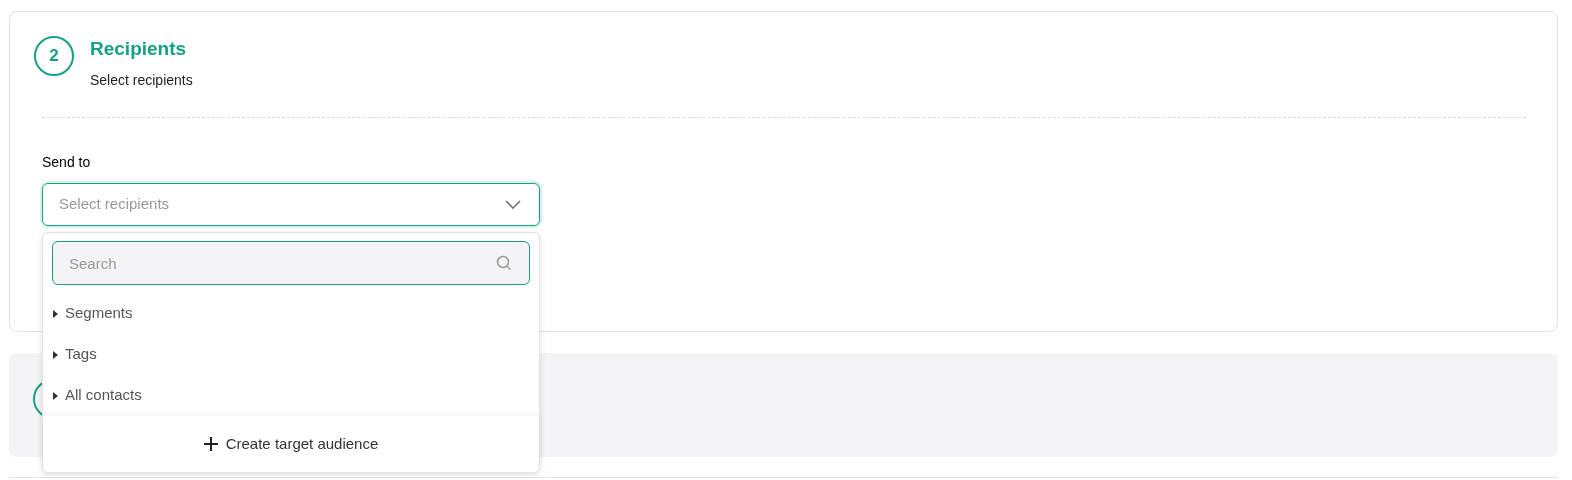  Describe the element at coordinates (291, 354) in the screenshot. I see `tree-item: Tags` at that location.